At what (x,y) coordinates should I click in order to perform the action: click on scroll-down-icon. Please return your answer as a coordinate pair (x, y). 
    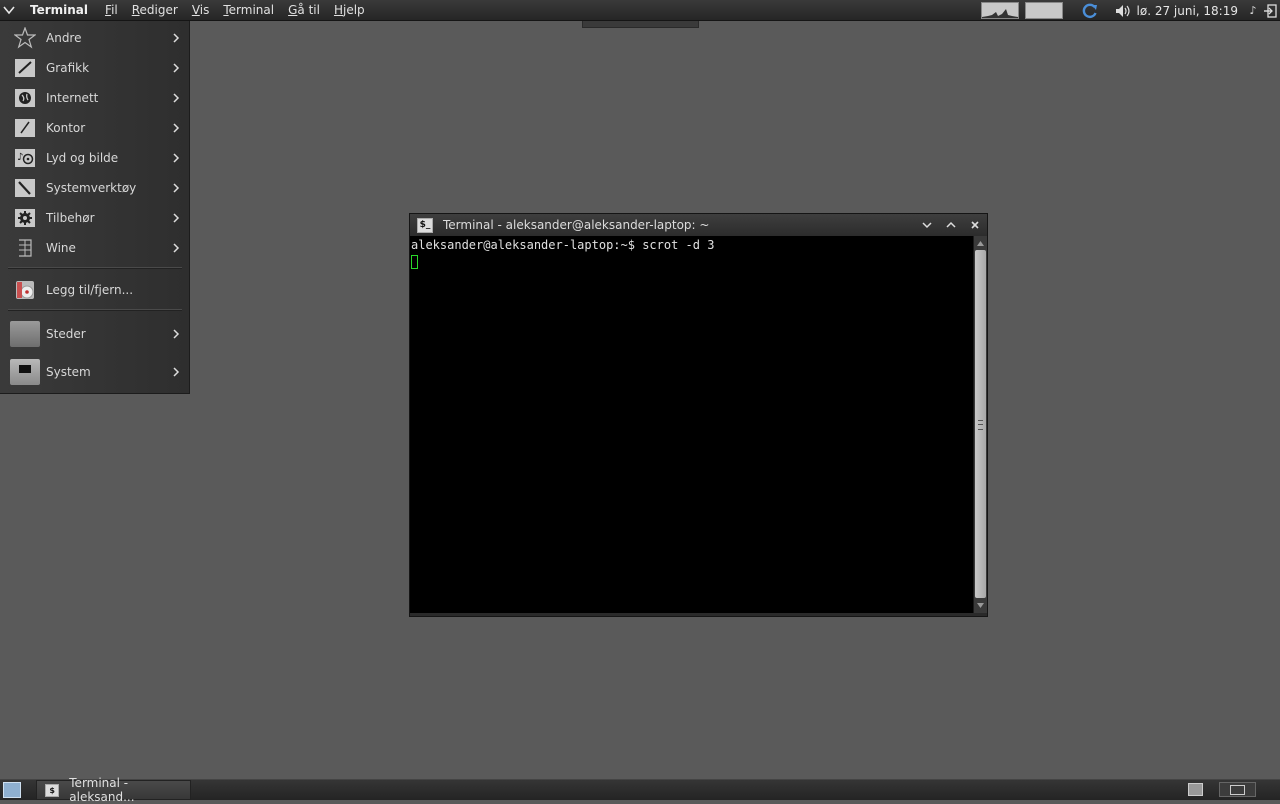
    Looking at the image, I should click on (980, 605).